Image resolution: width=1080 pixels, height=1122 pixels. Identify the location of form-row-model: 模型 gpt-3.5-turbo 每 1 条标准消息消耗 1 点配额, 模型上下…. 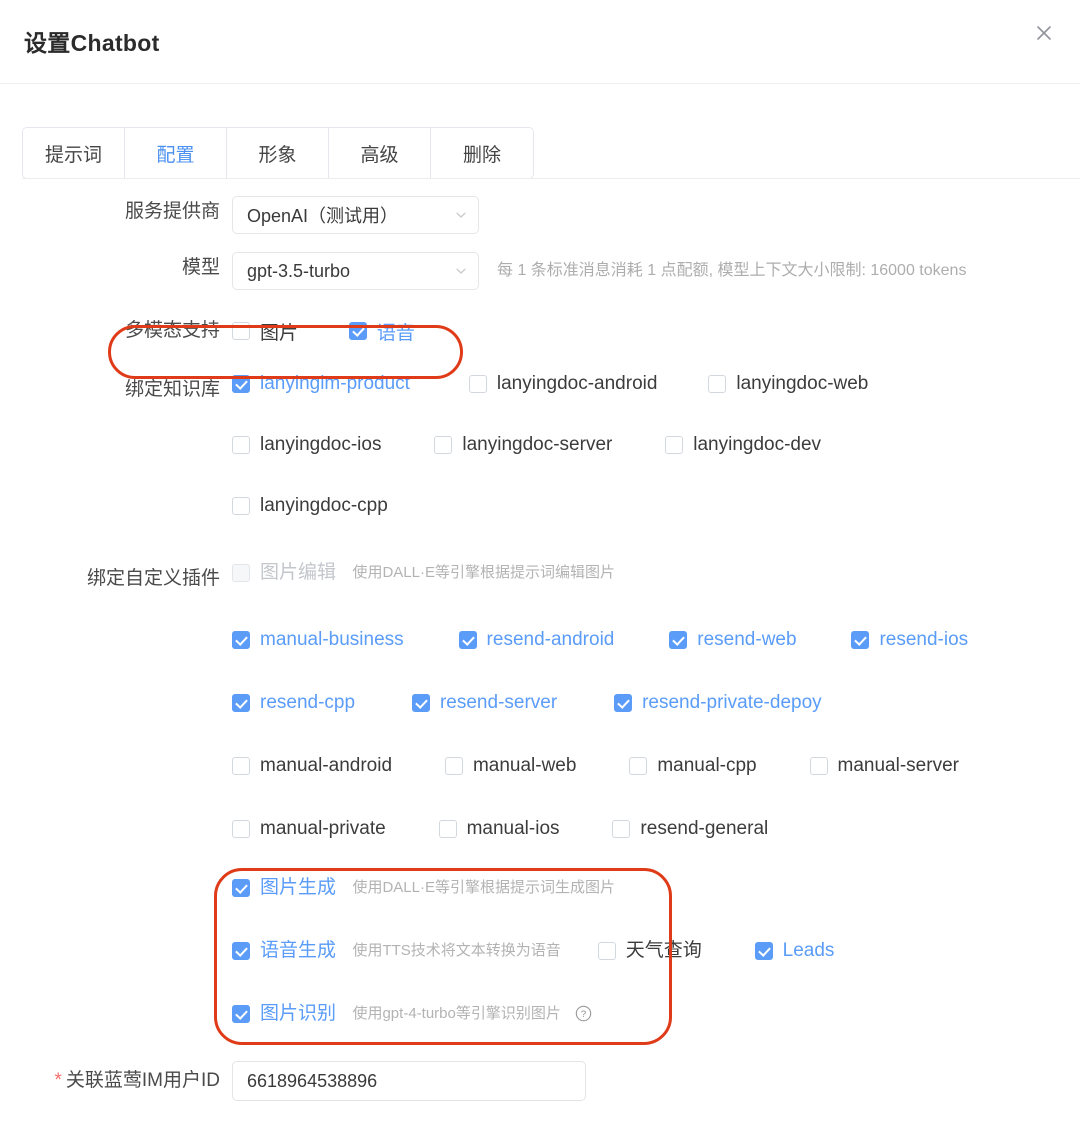
(540, 271).